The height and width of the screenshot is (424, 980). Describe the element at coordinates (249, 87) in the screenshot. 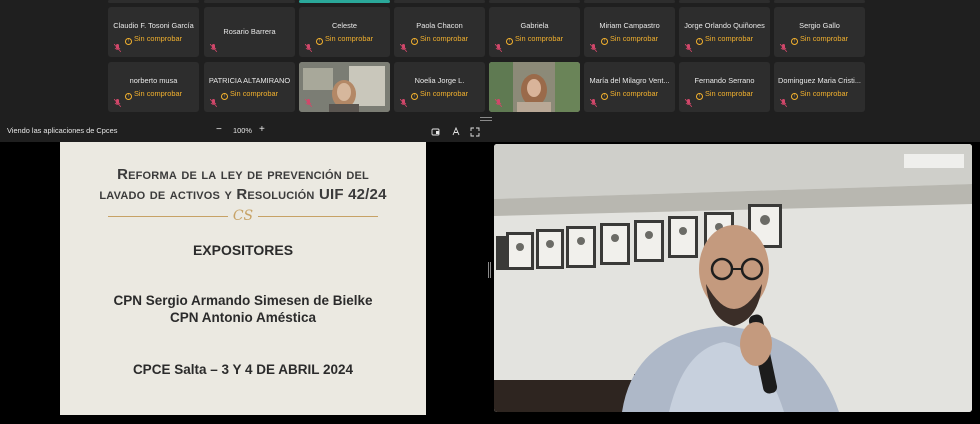

I see `participant-tile: PATRICIA ALTAMIRANO ! Sin comprobar` at that location.